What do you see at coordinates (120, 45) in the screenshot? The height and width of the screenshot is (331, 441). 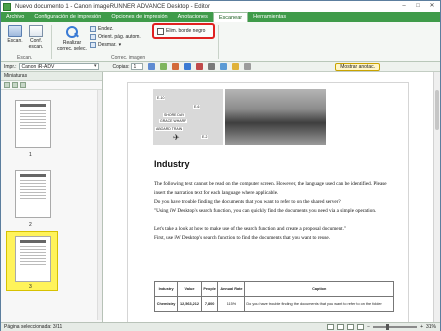 I see `chevron-down-icon: ▾` at bounding box center [120, 45].